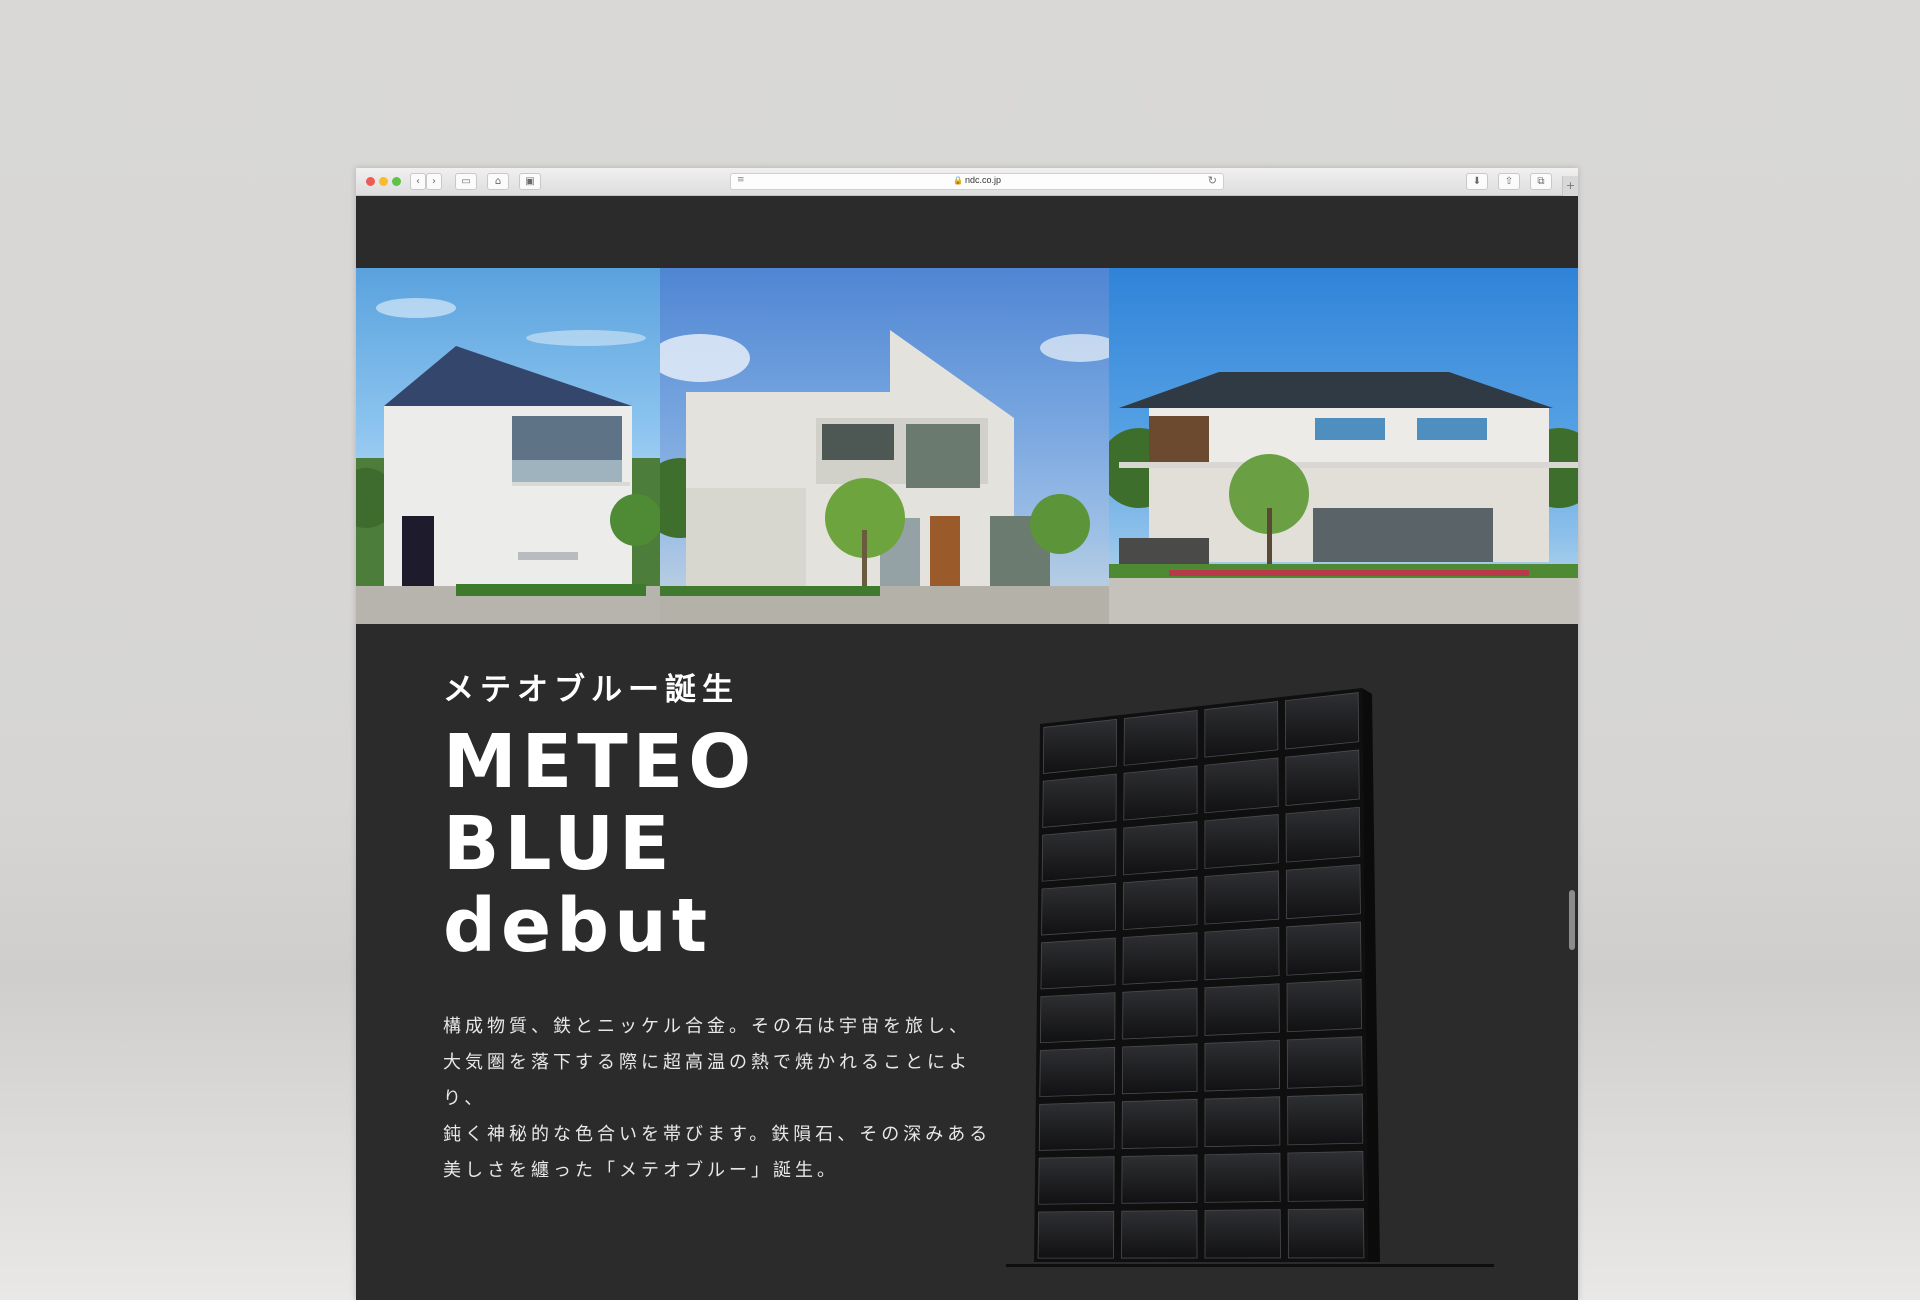 The width and height of the screenshot is (1920, 1300). I want to click on browser-toolbar: ‹ › ▭ ⌂ ▣ ≡ 🔒 ndc.co.jp ↻ ⬇ ⇧ ⧉ +, so click(967, 182).